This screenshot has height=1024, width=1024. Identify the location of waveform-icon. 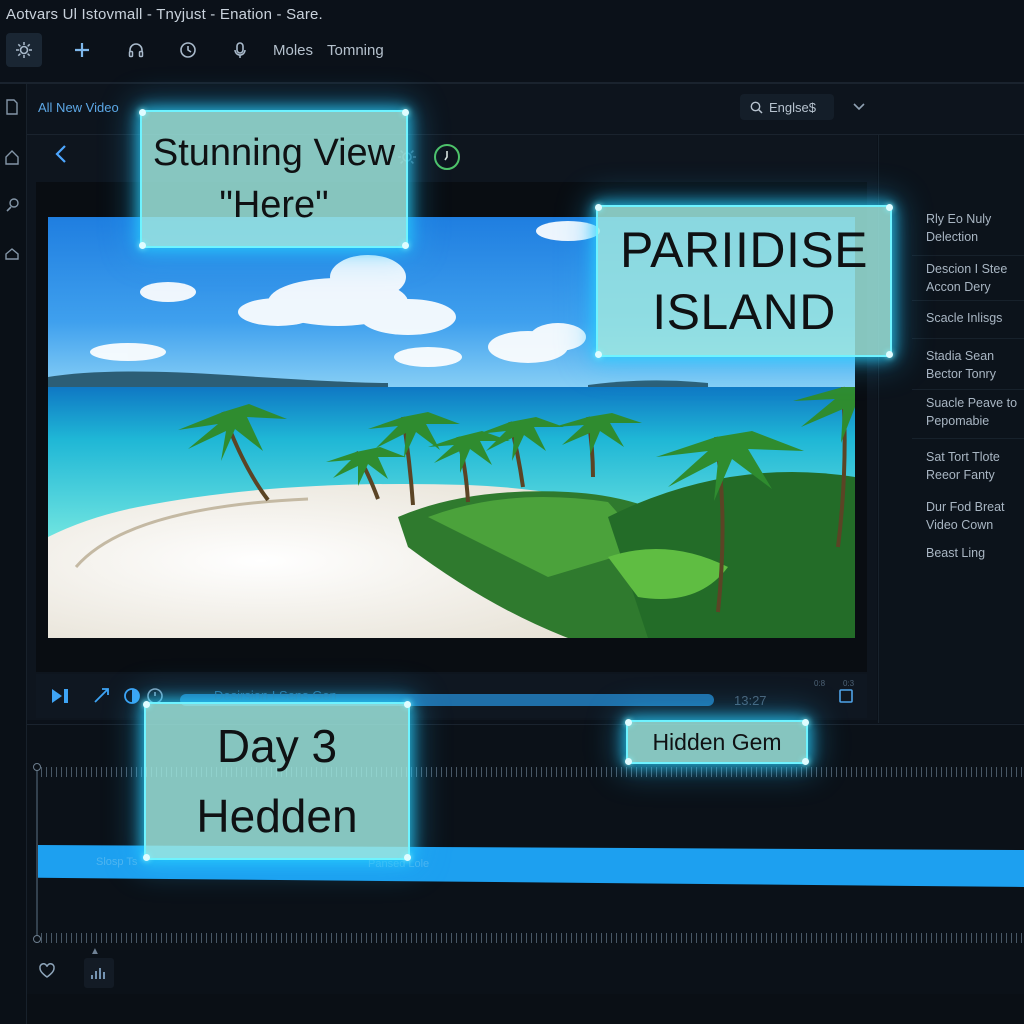
(98, 973).